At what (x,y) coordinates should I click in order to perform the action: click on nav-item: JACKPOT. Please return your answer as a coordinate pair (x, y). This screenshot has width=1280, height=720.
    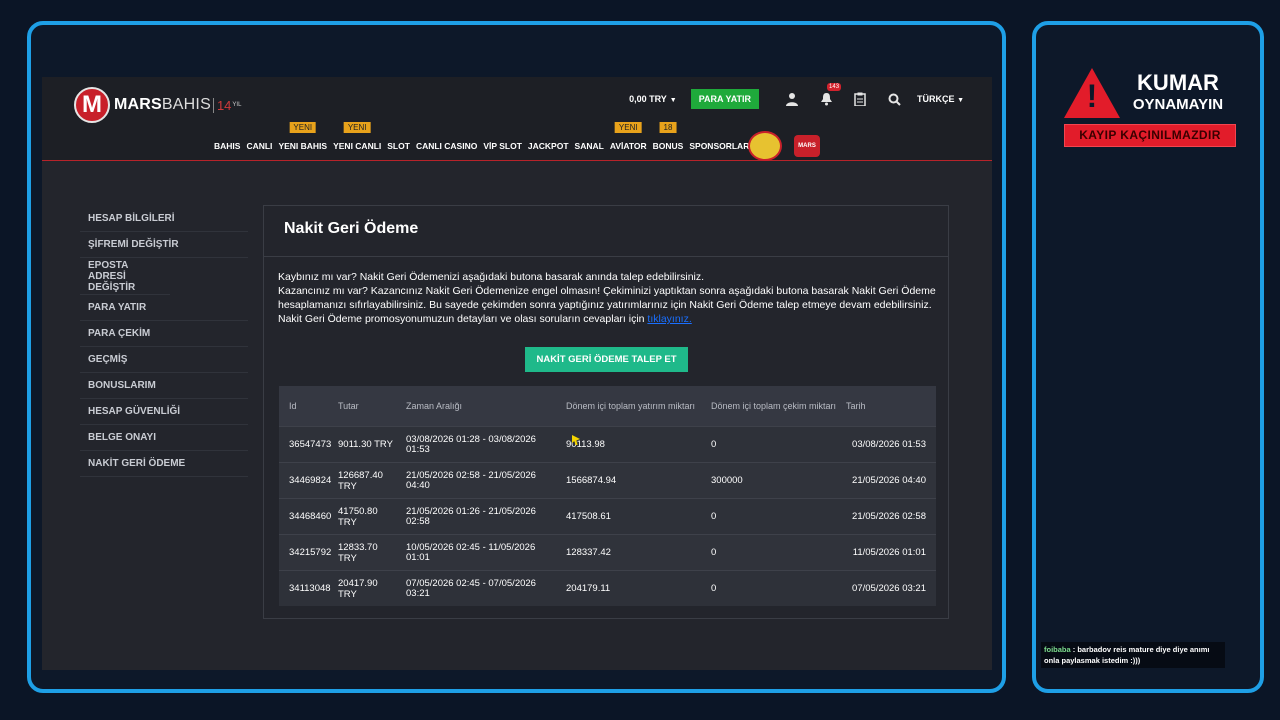
    Looking at the image, I should click on (548, 146).